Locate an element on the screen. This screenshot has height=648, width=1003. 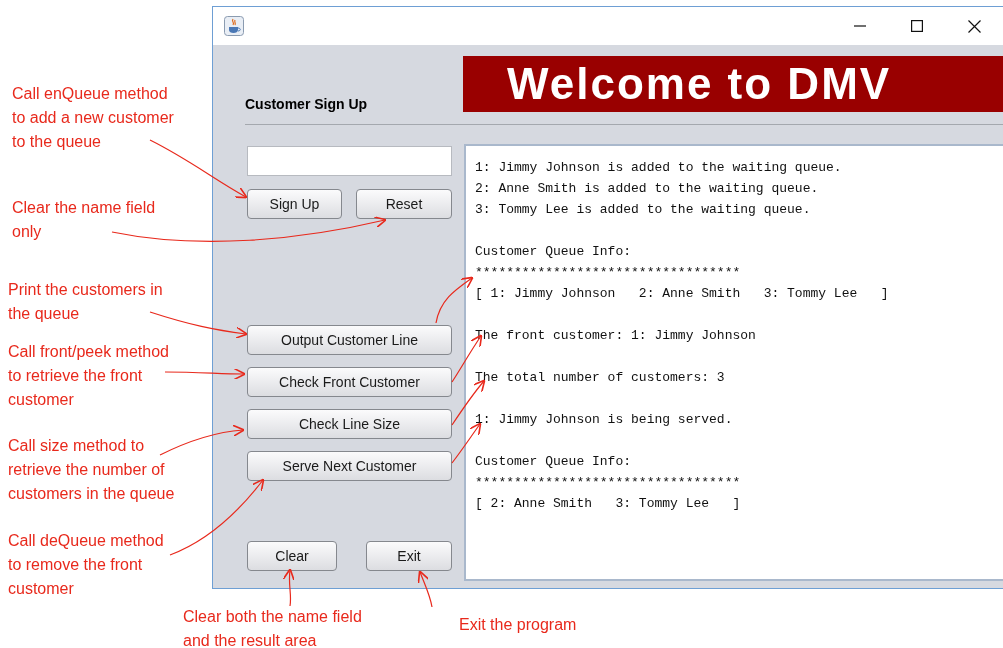
welcome-banner: Welcome to DMV is located at coordinates (733, 84).